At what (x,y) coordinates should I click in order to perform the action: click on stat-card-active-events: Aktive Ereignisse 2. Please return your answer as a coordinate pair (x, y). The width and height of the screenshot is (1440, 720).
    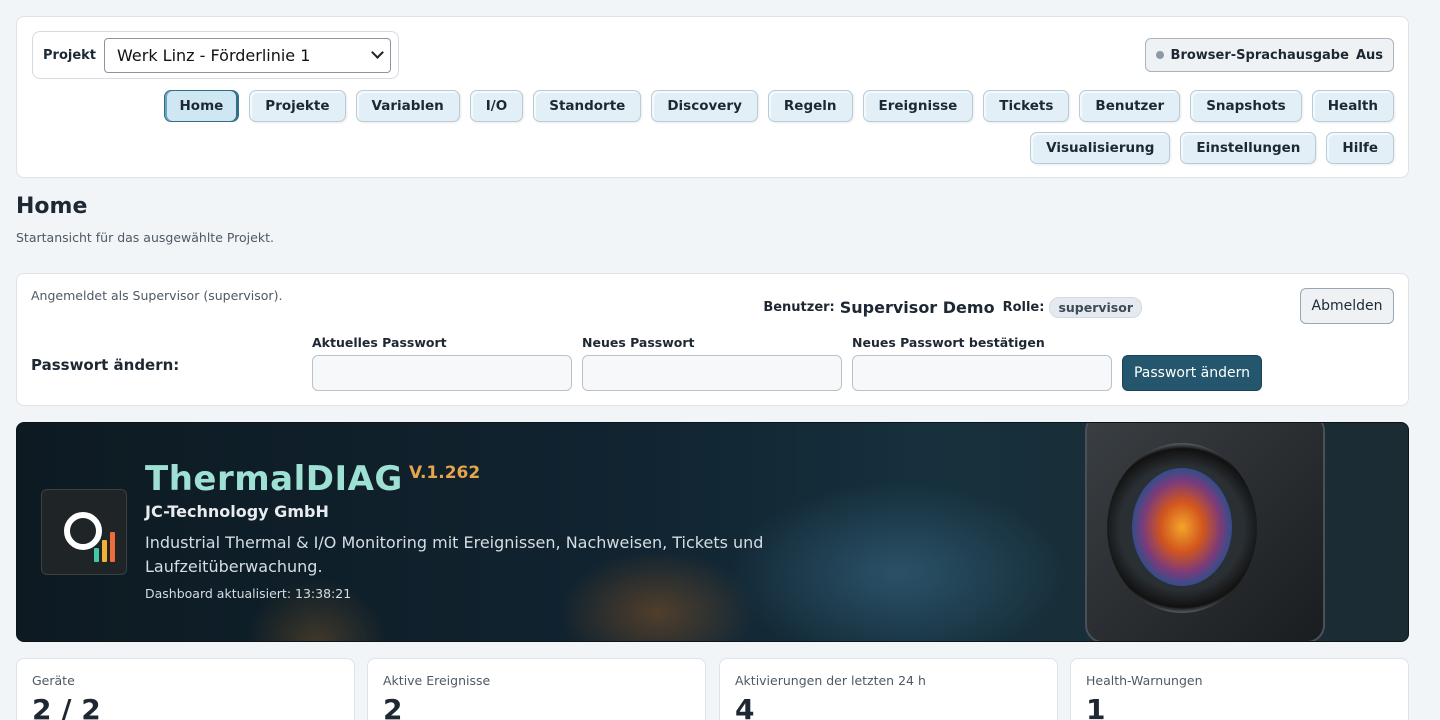
    Looking at the image, I should click on (536, 689).